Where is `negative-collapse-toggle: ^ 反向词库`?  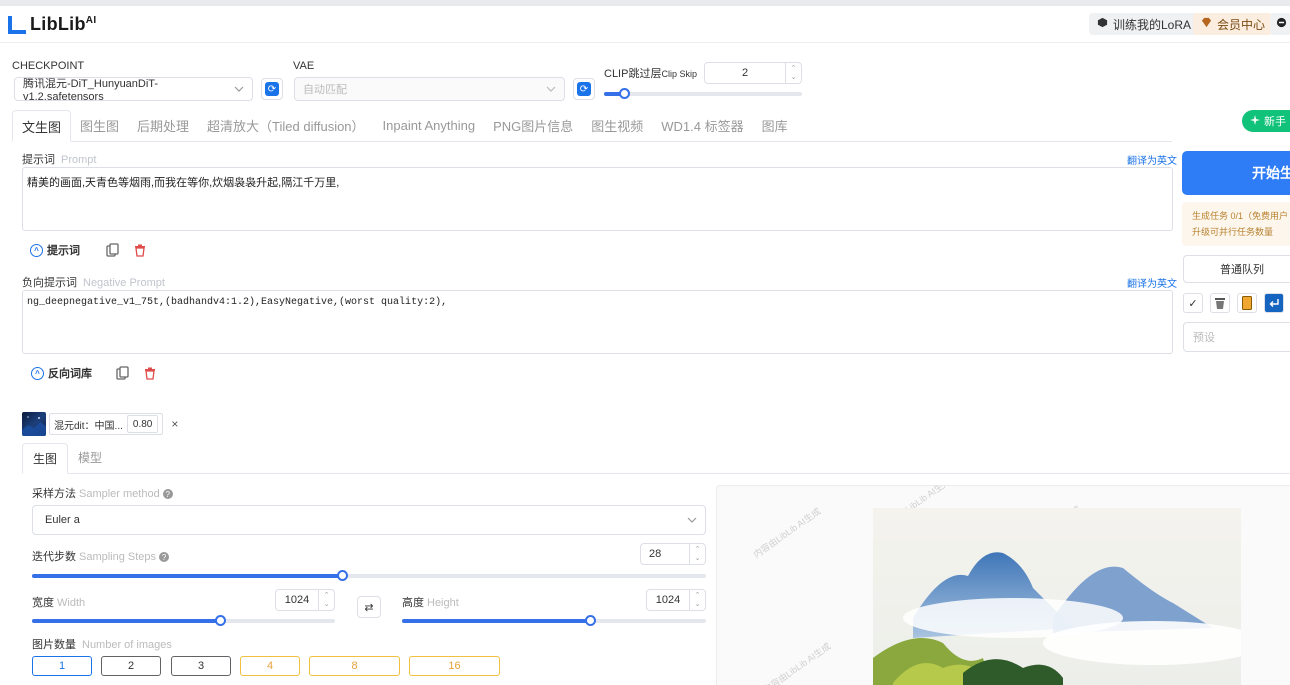 negative-collapse-toggle: ^ 反向词库 is located at coordinates (61, 373).